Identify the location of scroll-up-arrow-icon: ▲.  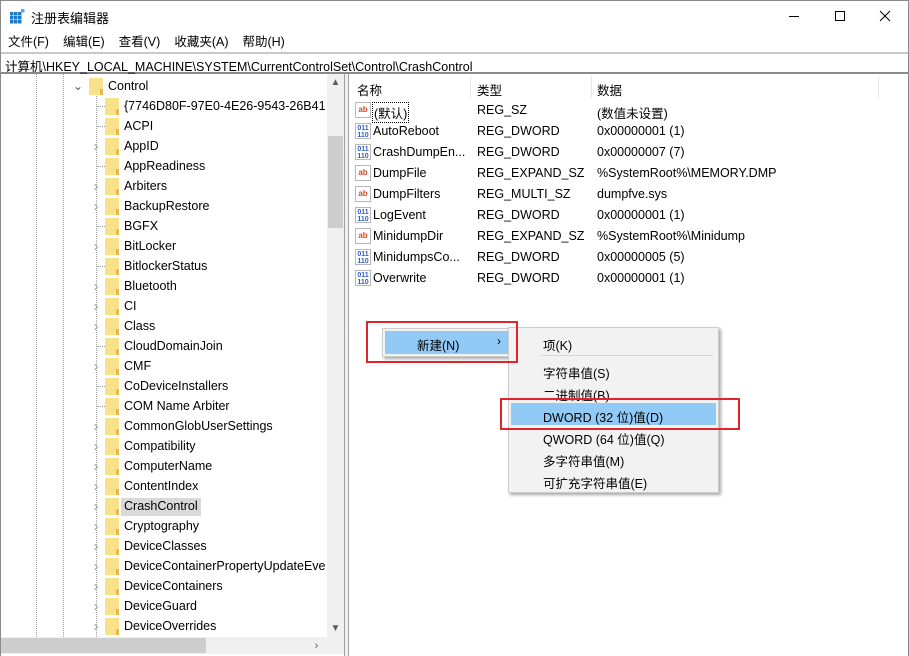
(335, 82).